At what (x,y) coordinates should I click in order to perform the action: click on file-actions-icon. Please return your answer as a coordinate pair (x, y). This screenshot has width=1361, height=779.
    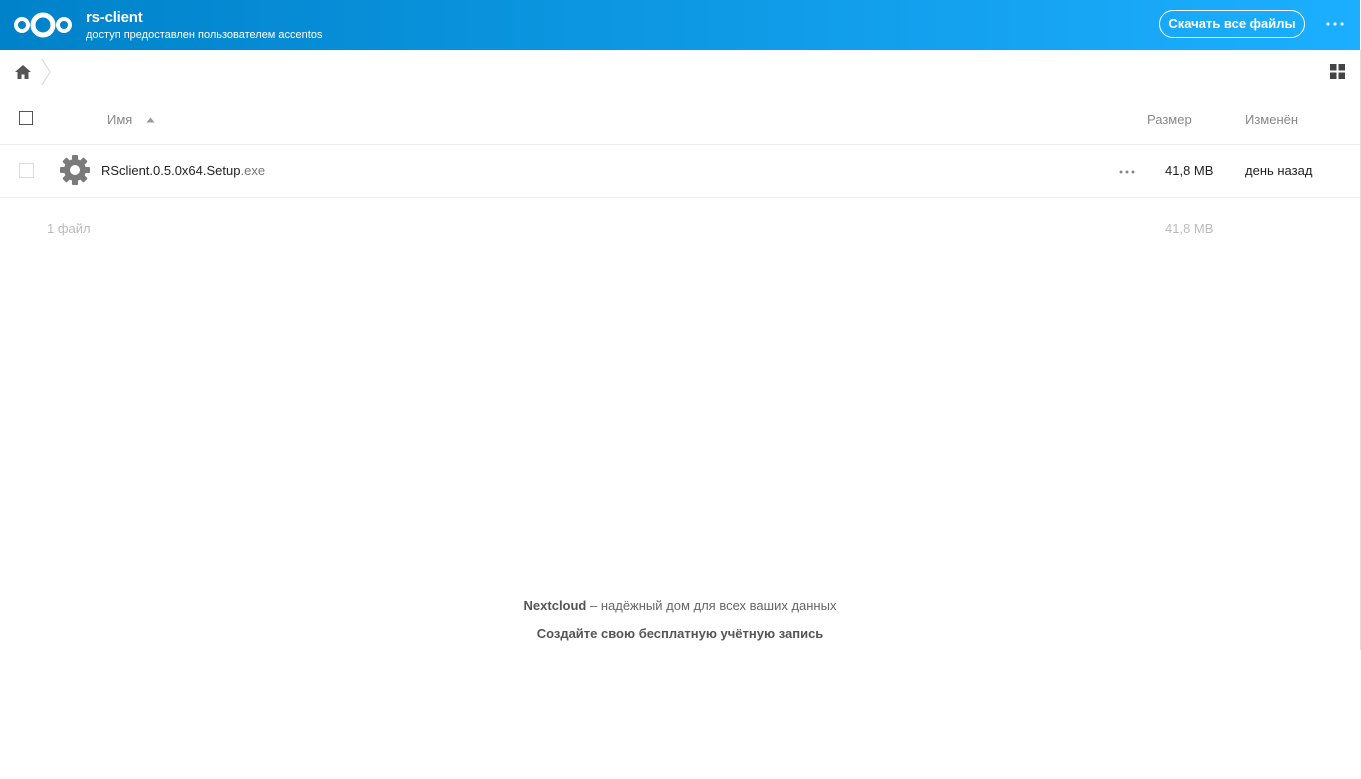
    Looking at the image, I should click on (1127, 172).